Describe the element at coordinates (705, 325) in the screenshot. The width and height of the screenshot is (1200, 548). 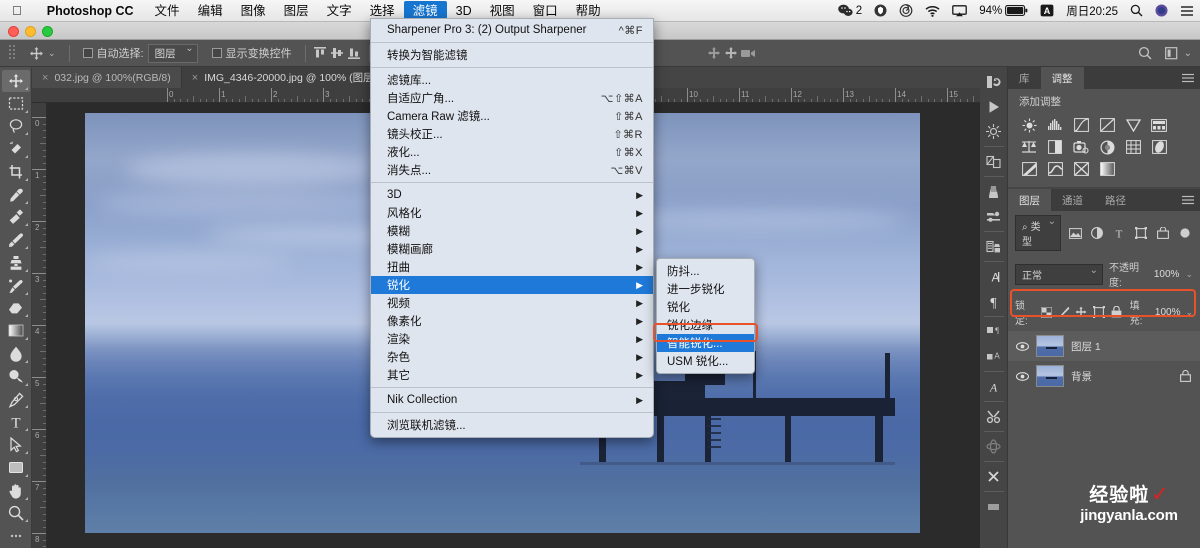
I see `submenu-item-sharpen-edges: 锐化边缘` at that location.